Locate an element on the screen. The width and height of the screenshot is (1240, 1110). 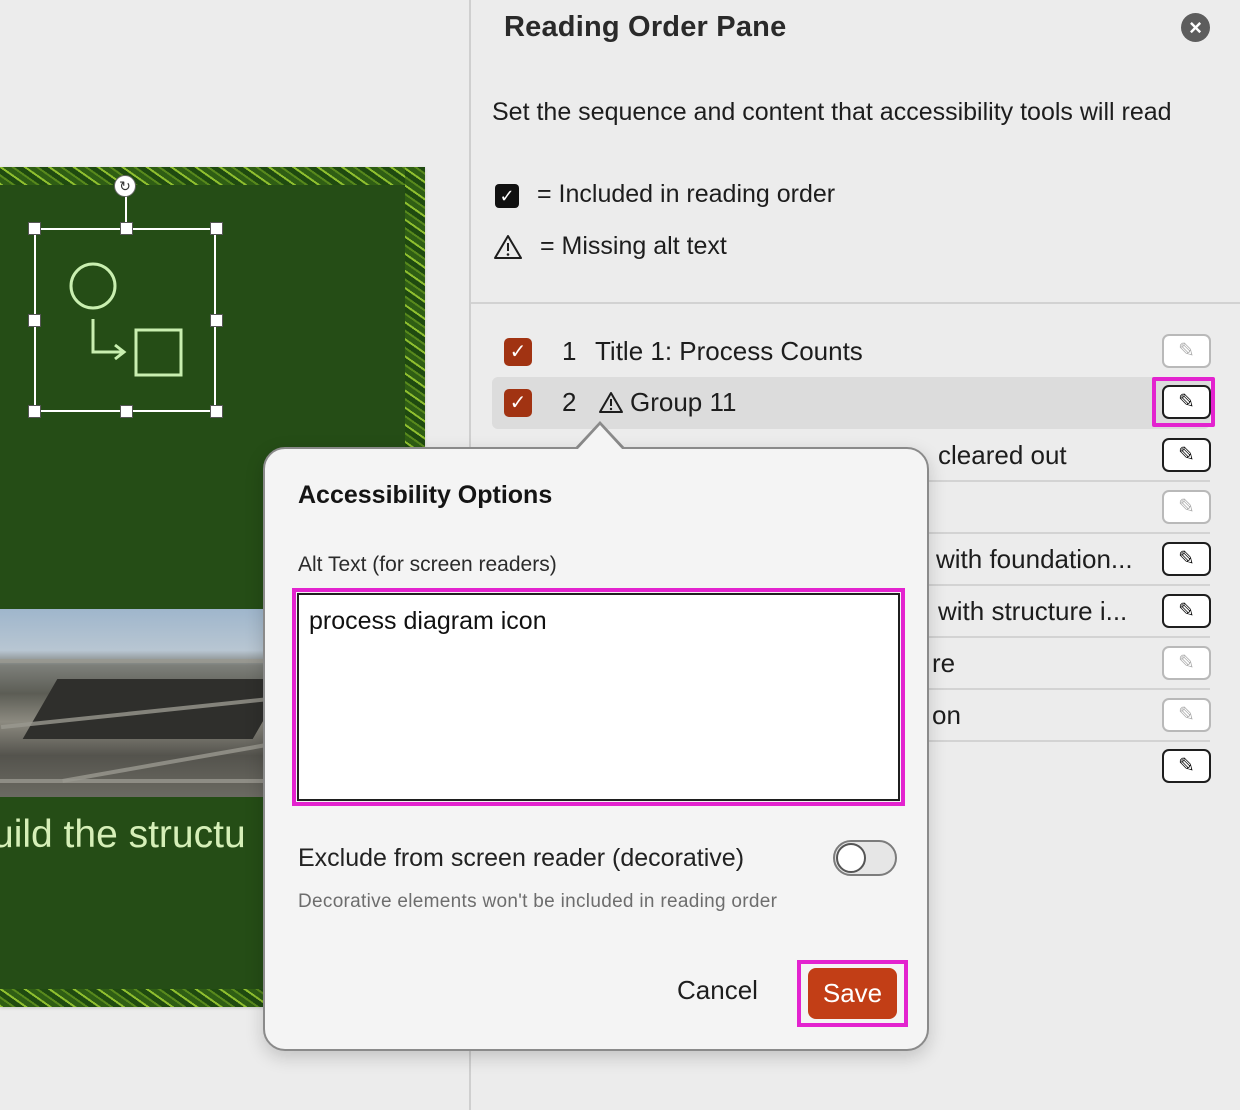
highlight-edit-button is located at coordinates (1183, 402).